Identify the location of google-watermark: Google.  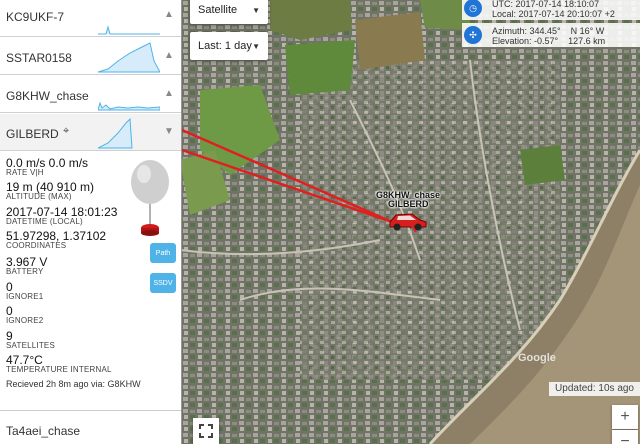
(537, 358).